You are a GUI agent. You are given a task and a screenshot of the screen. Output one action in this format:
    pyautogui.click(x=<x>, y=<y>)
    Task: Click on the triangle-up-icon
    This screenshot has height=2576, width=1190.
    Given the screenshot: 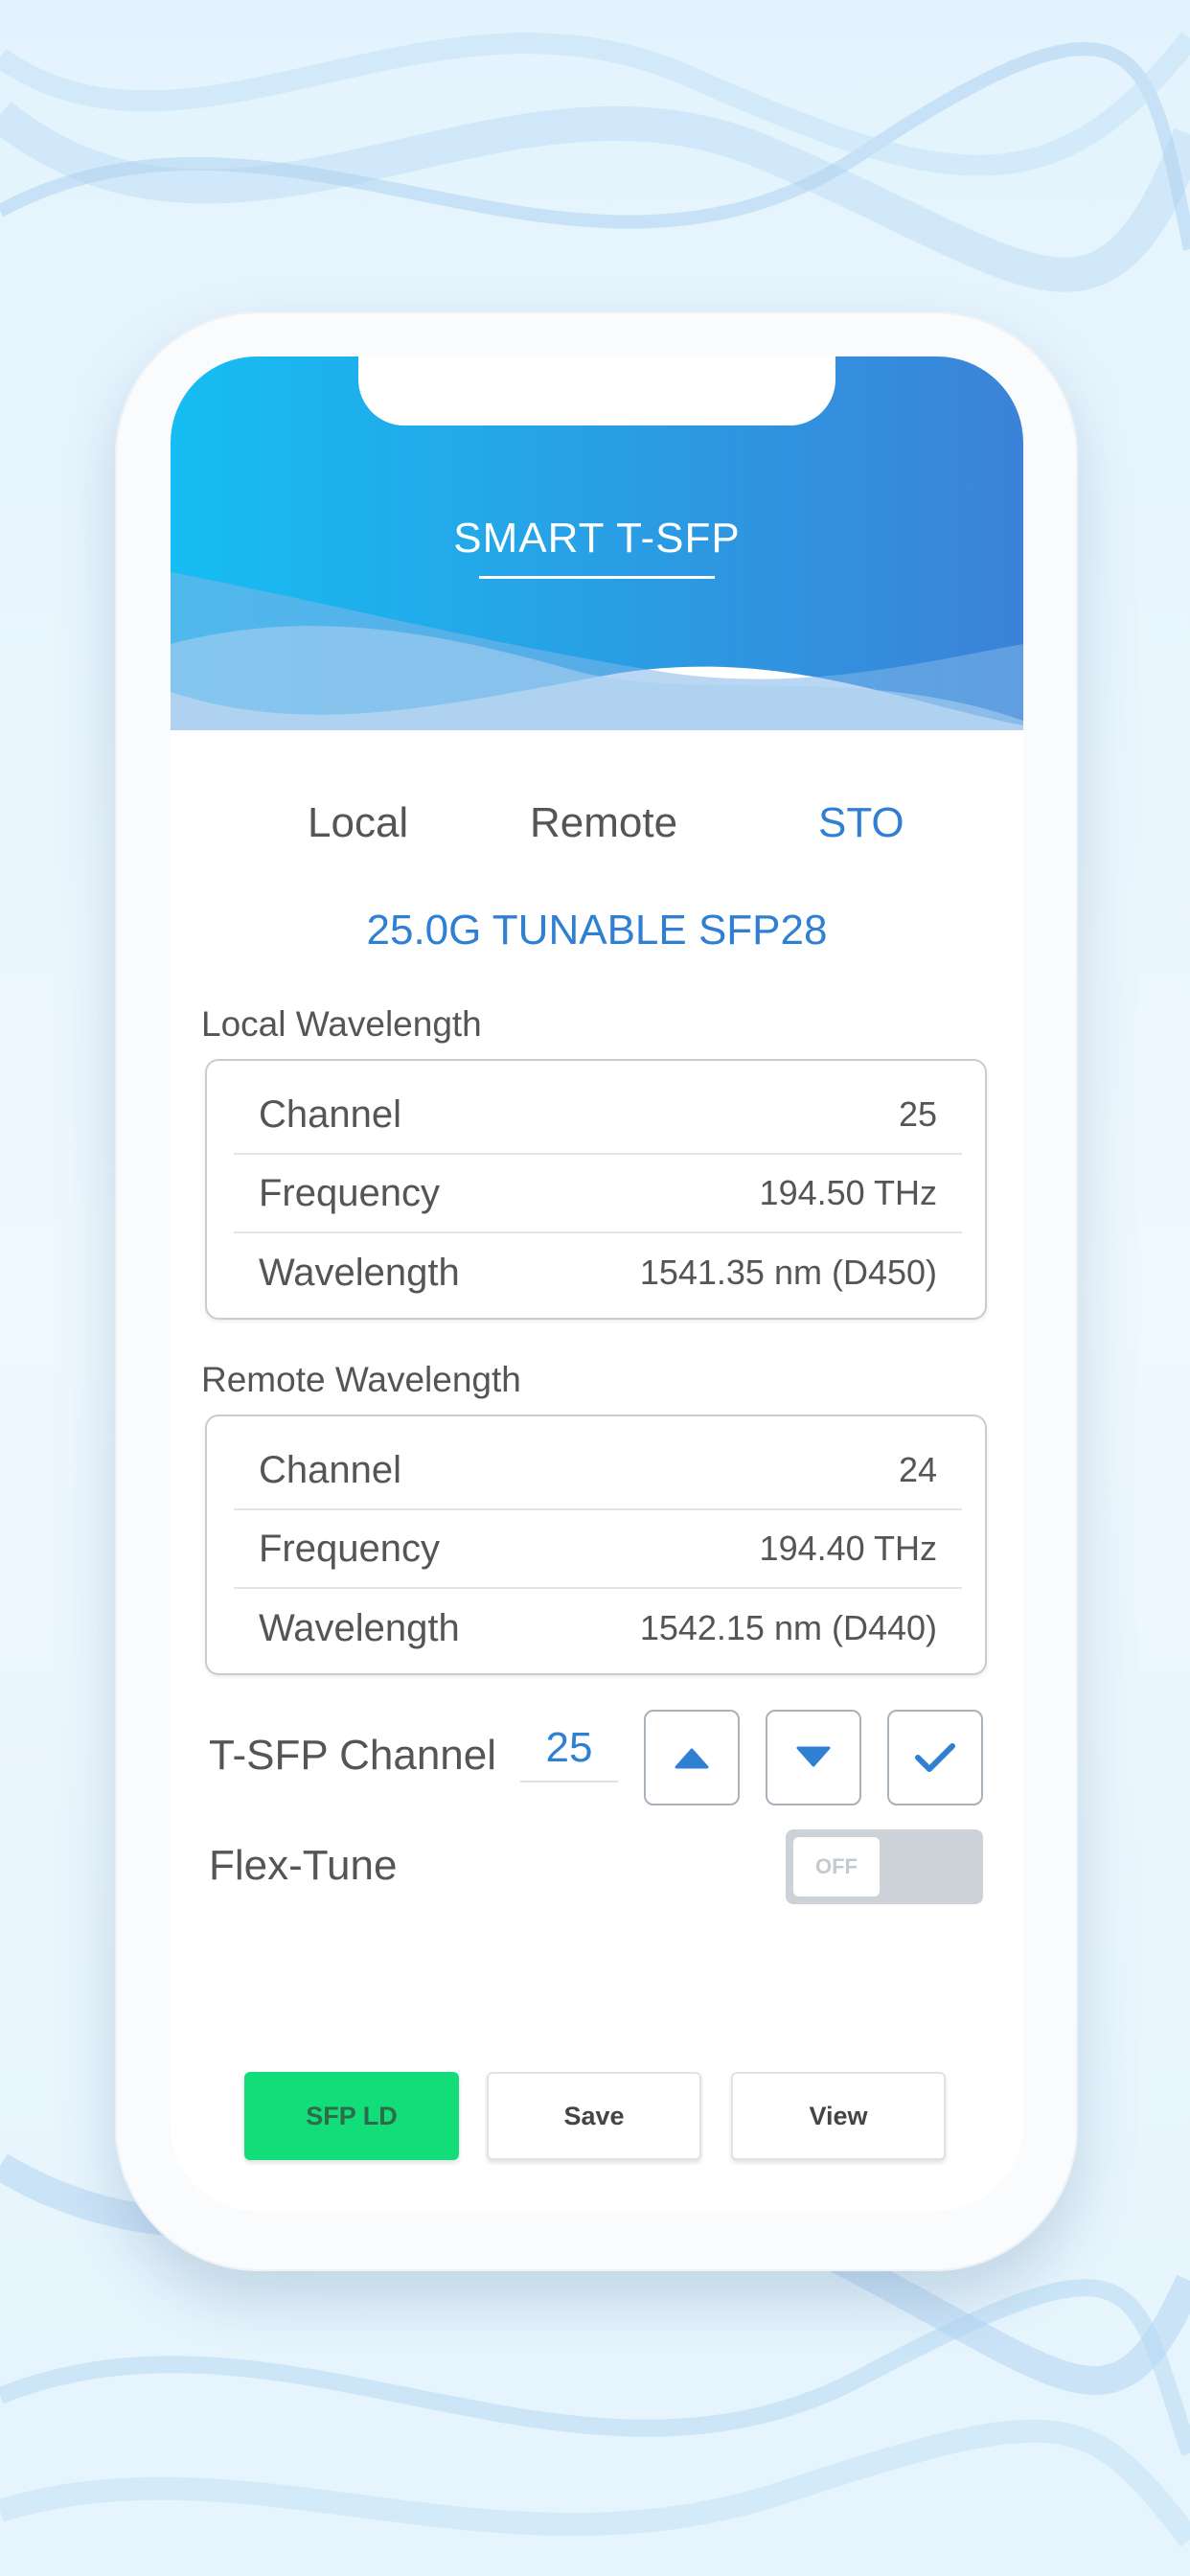 What is the action you would take?
    pyautogui.click(x=692, y=1759)
    